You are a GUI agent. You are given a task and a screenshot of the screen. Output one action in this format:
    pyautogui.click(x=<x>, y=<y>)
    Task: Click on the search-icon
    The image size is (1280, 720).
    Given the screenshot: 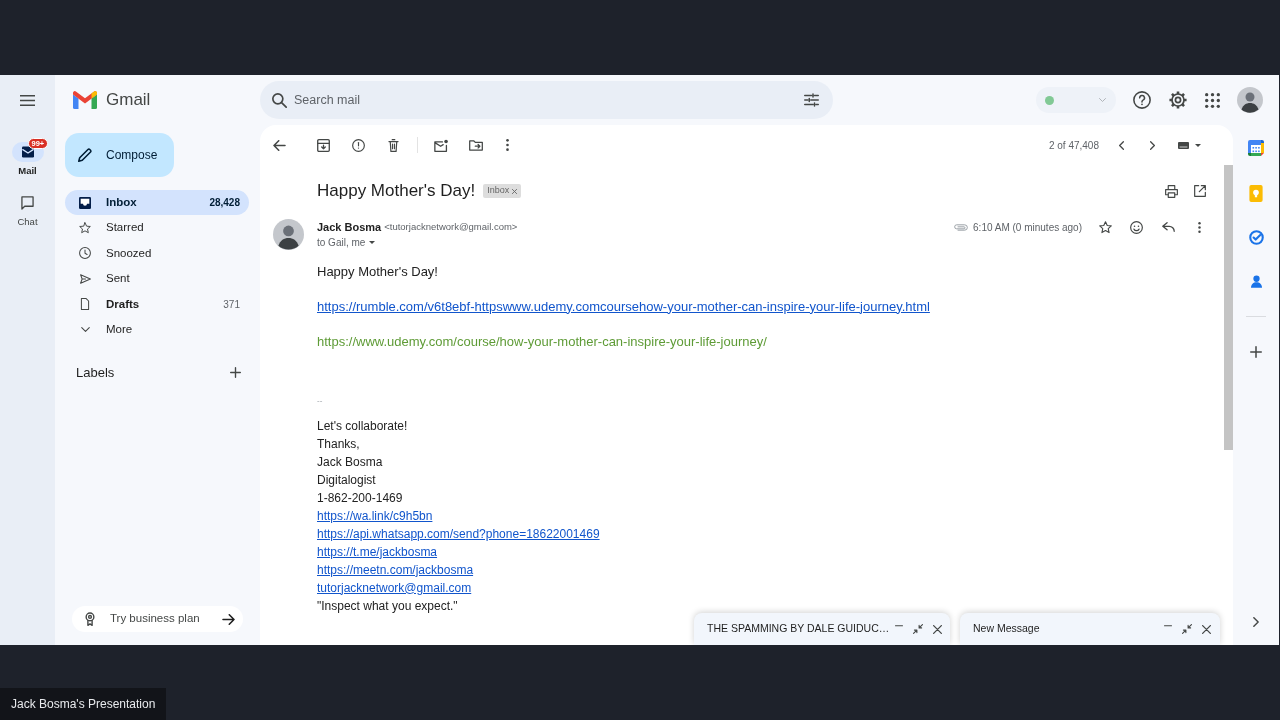 What is the action you would take?
    pyautogui.click(x=279, y=100)
    